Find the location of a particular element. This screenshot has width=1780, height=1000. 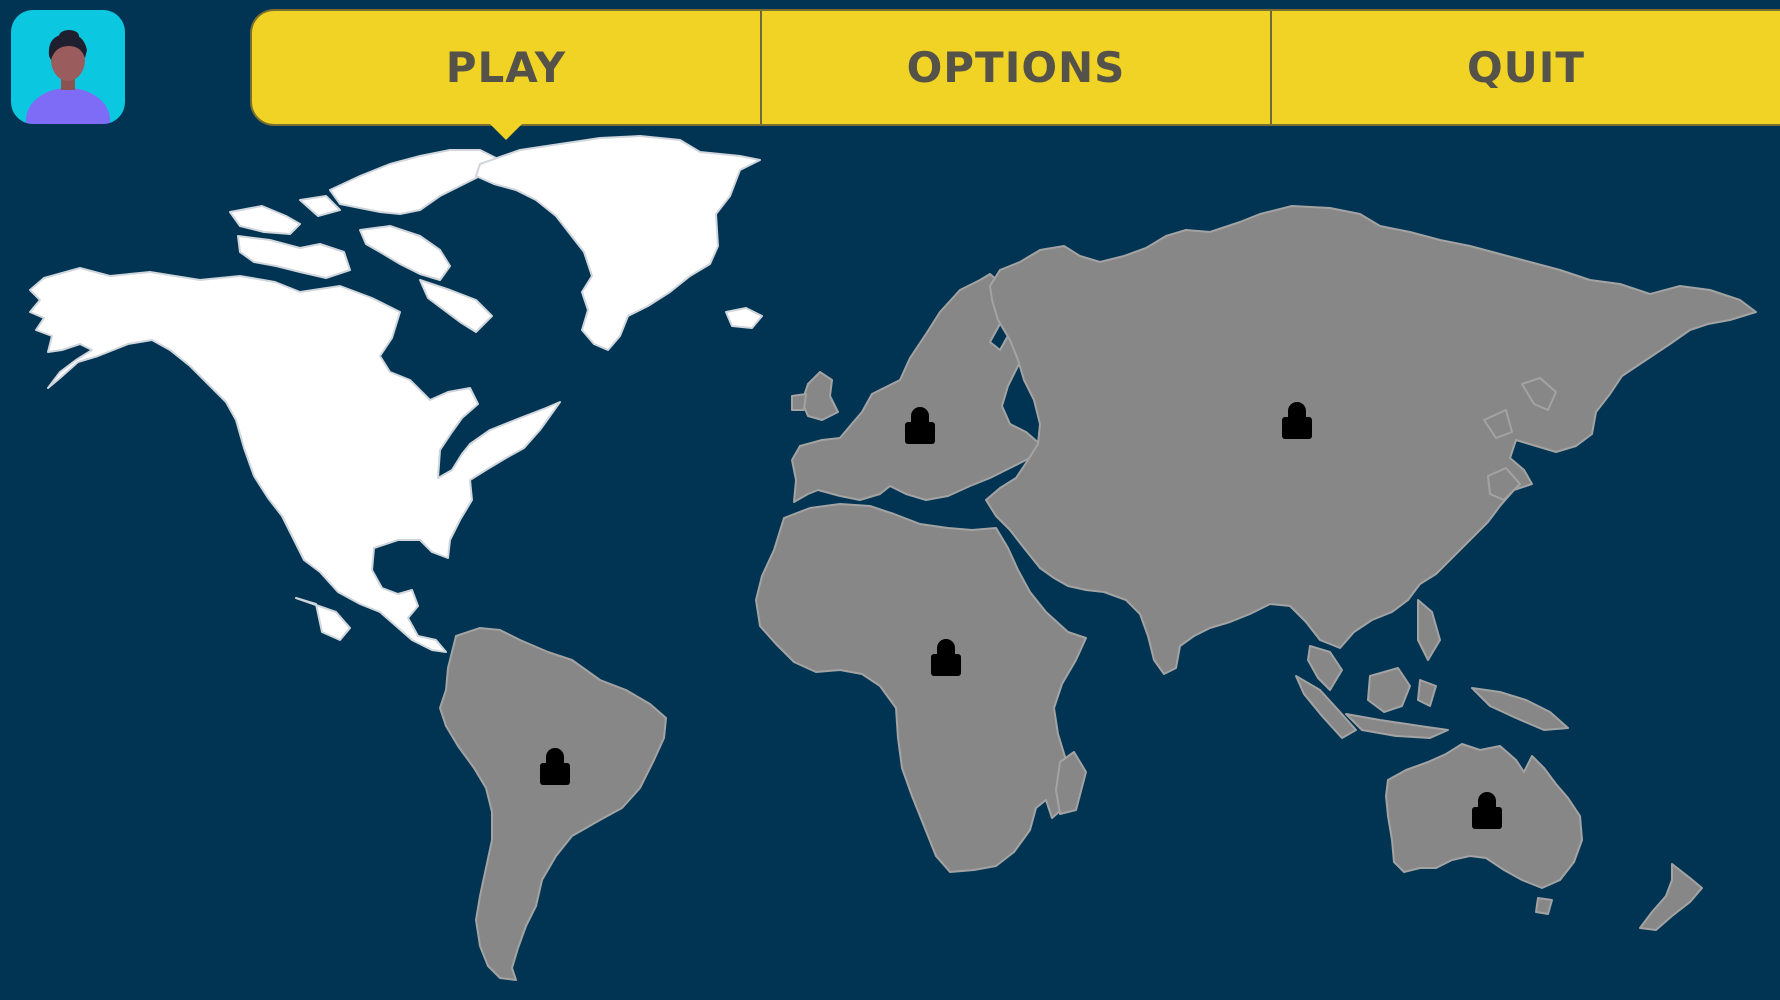

player-avatar-icon is located at coordinates (68, 77).